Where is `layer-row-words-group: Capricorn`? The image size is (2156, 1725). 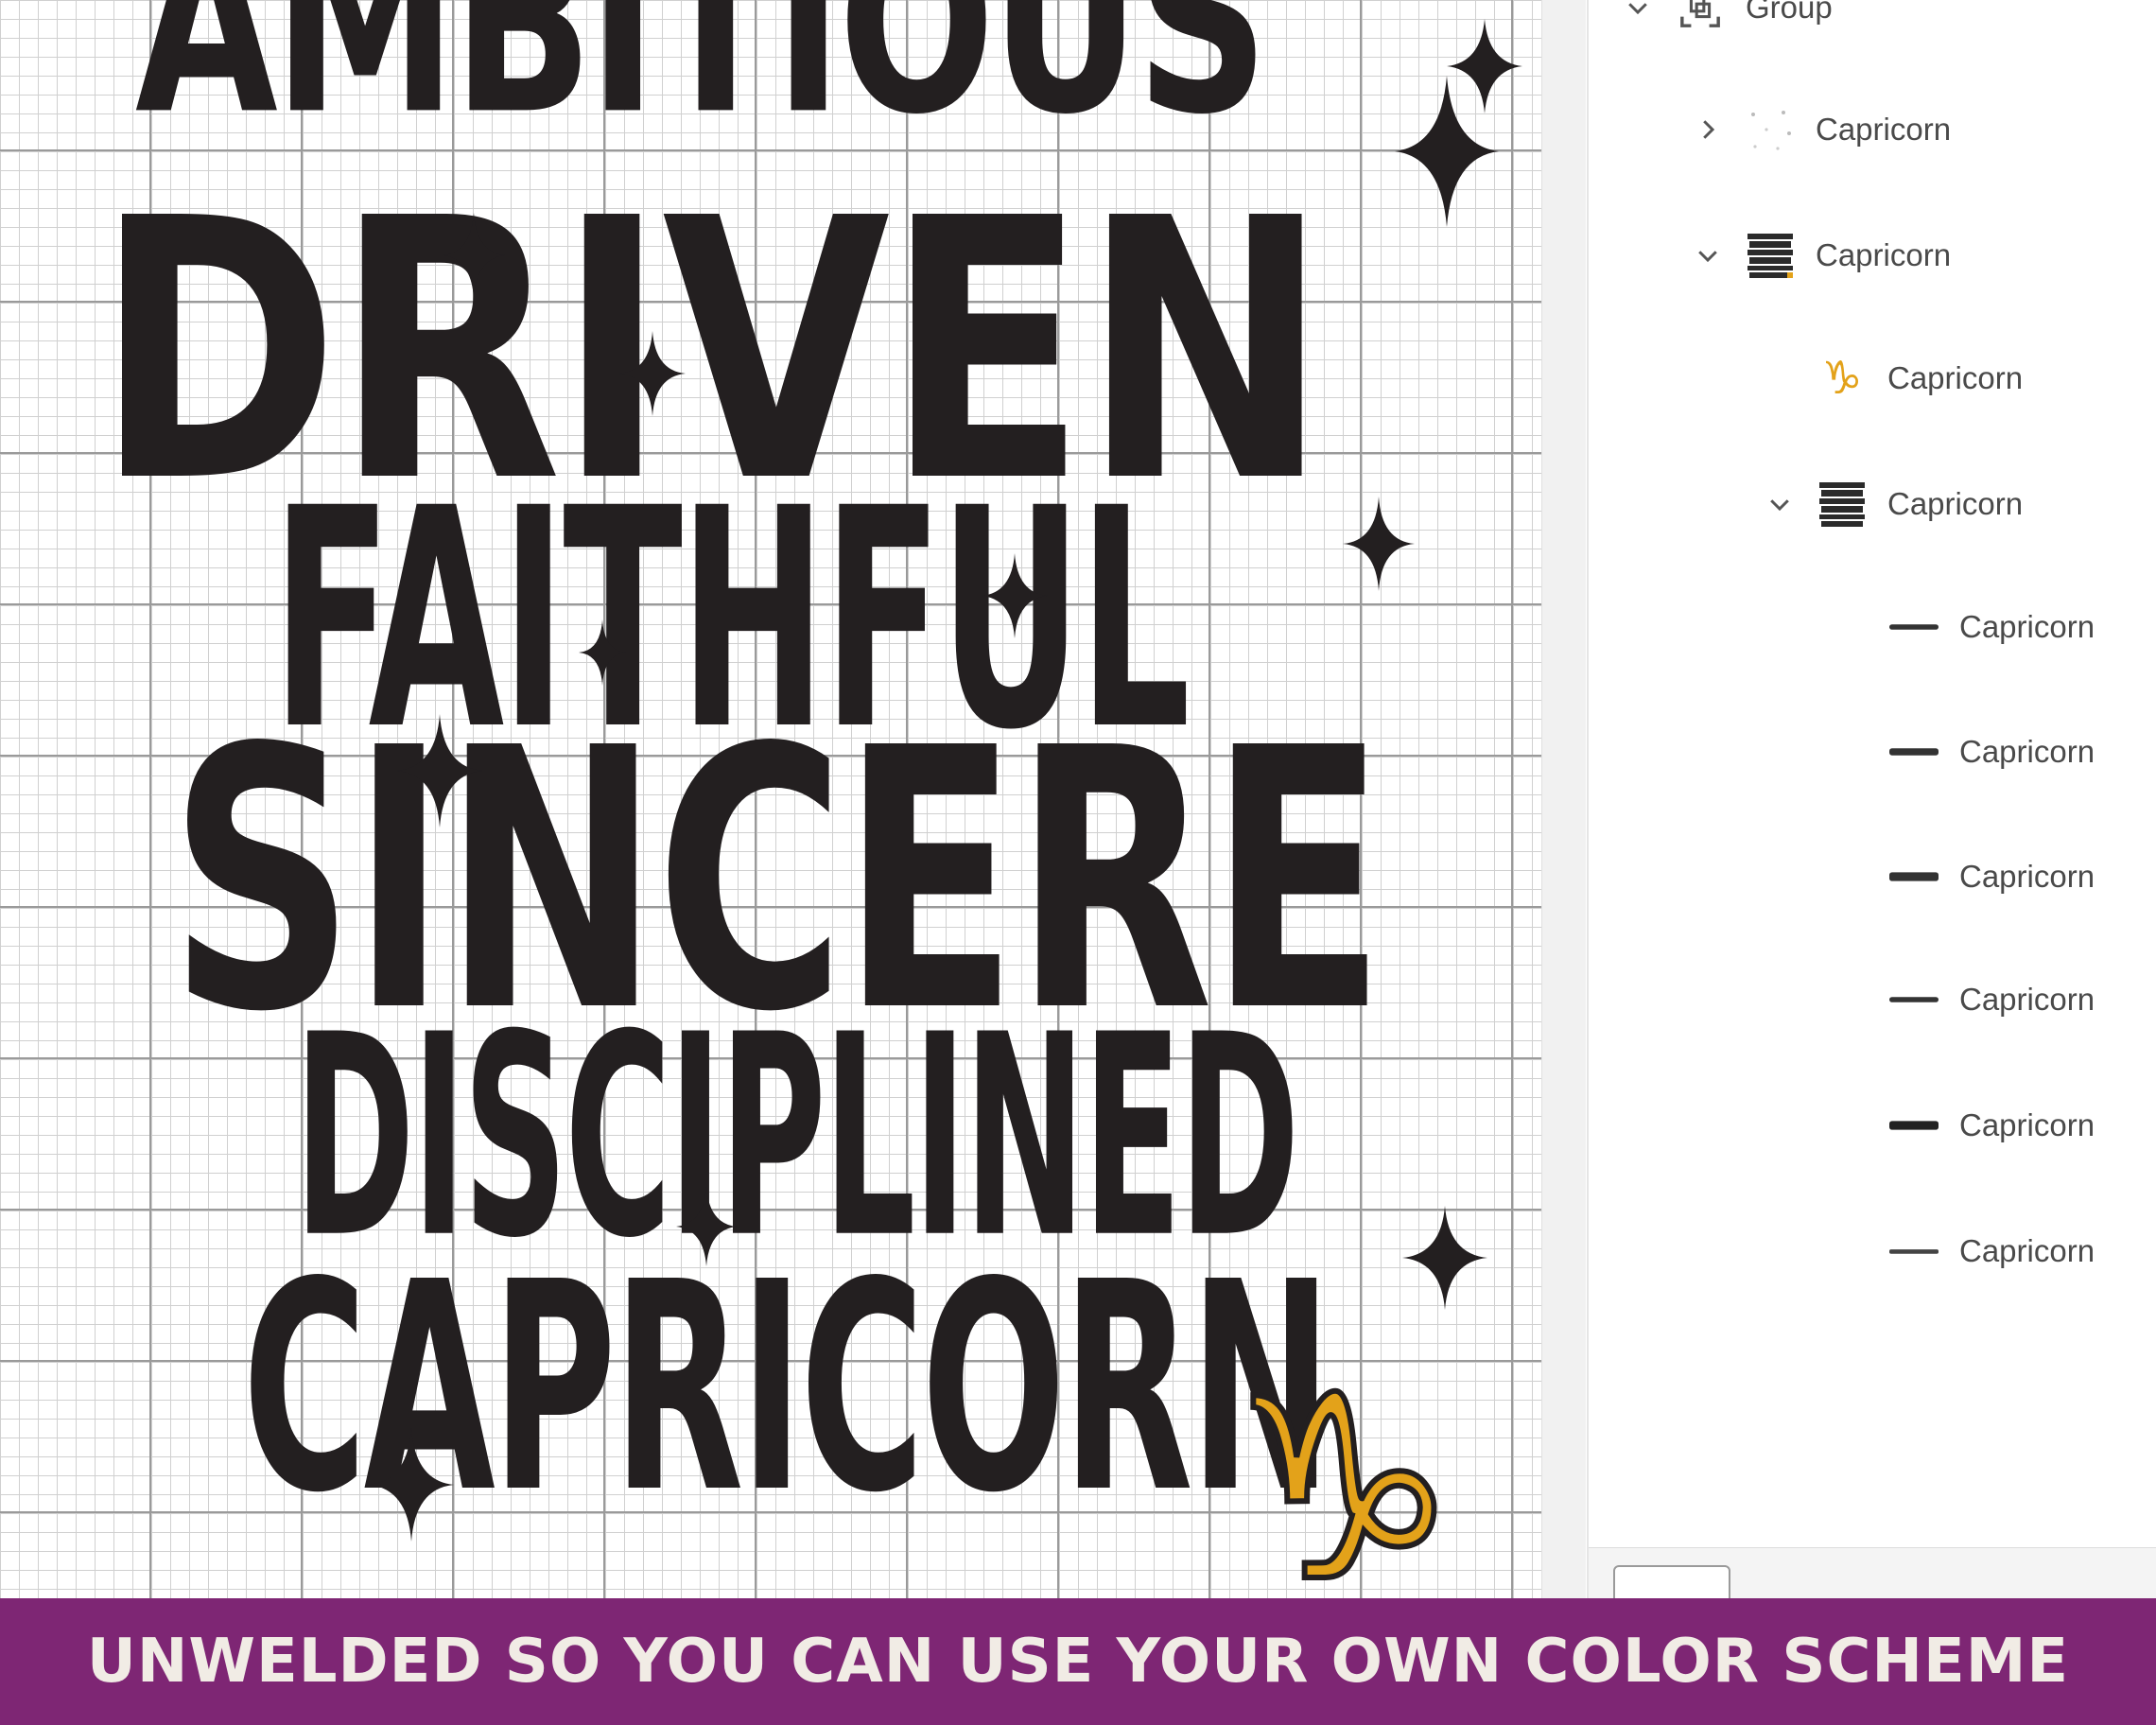
layer-row-words-group: Capricorn is located at coordinates (1891, 504).